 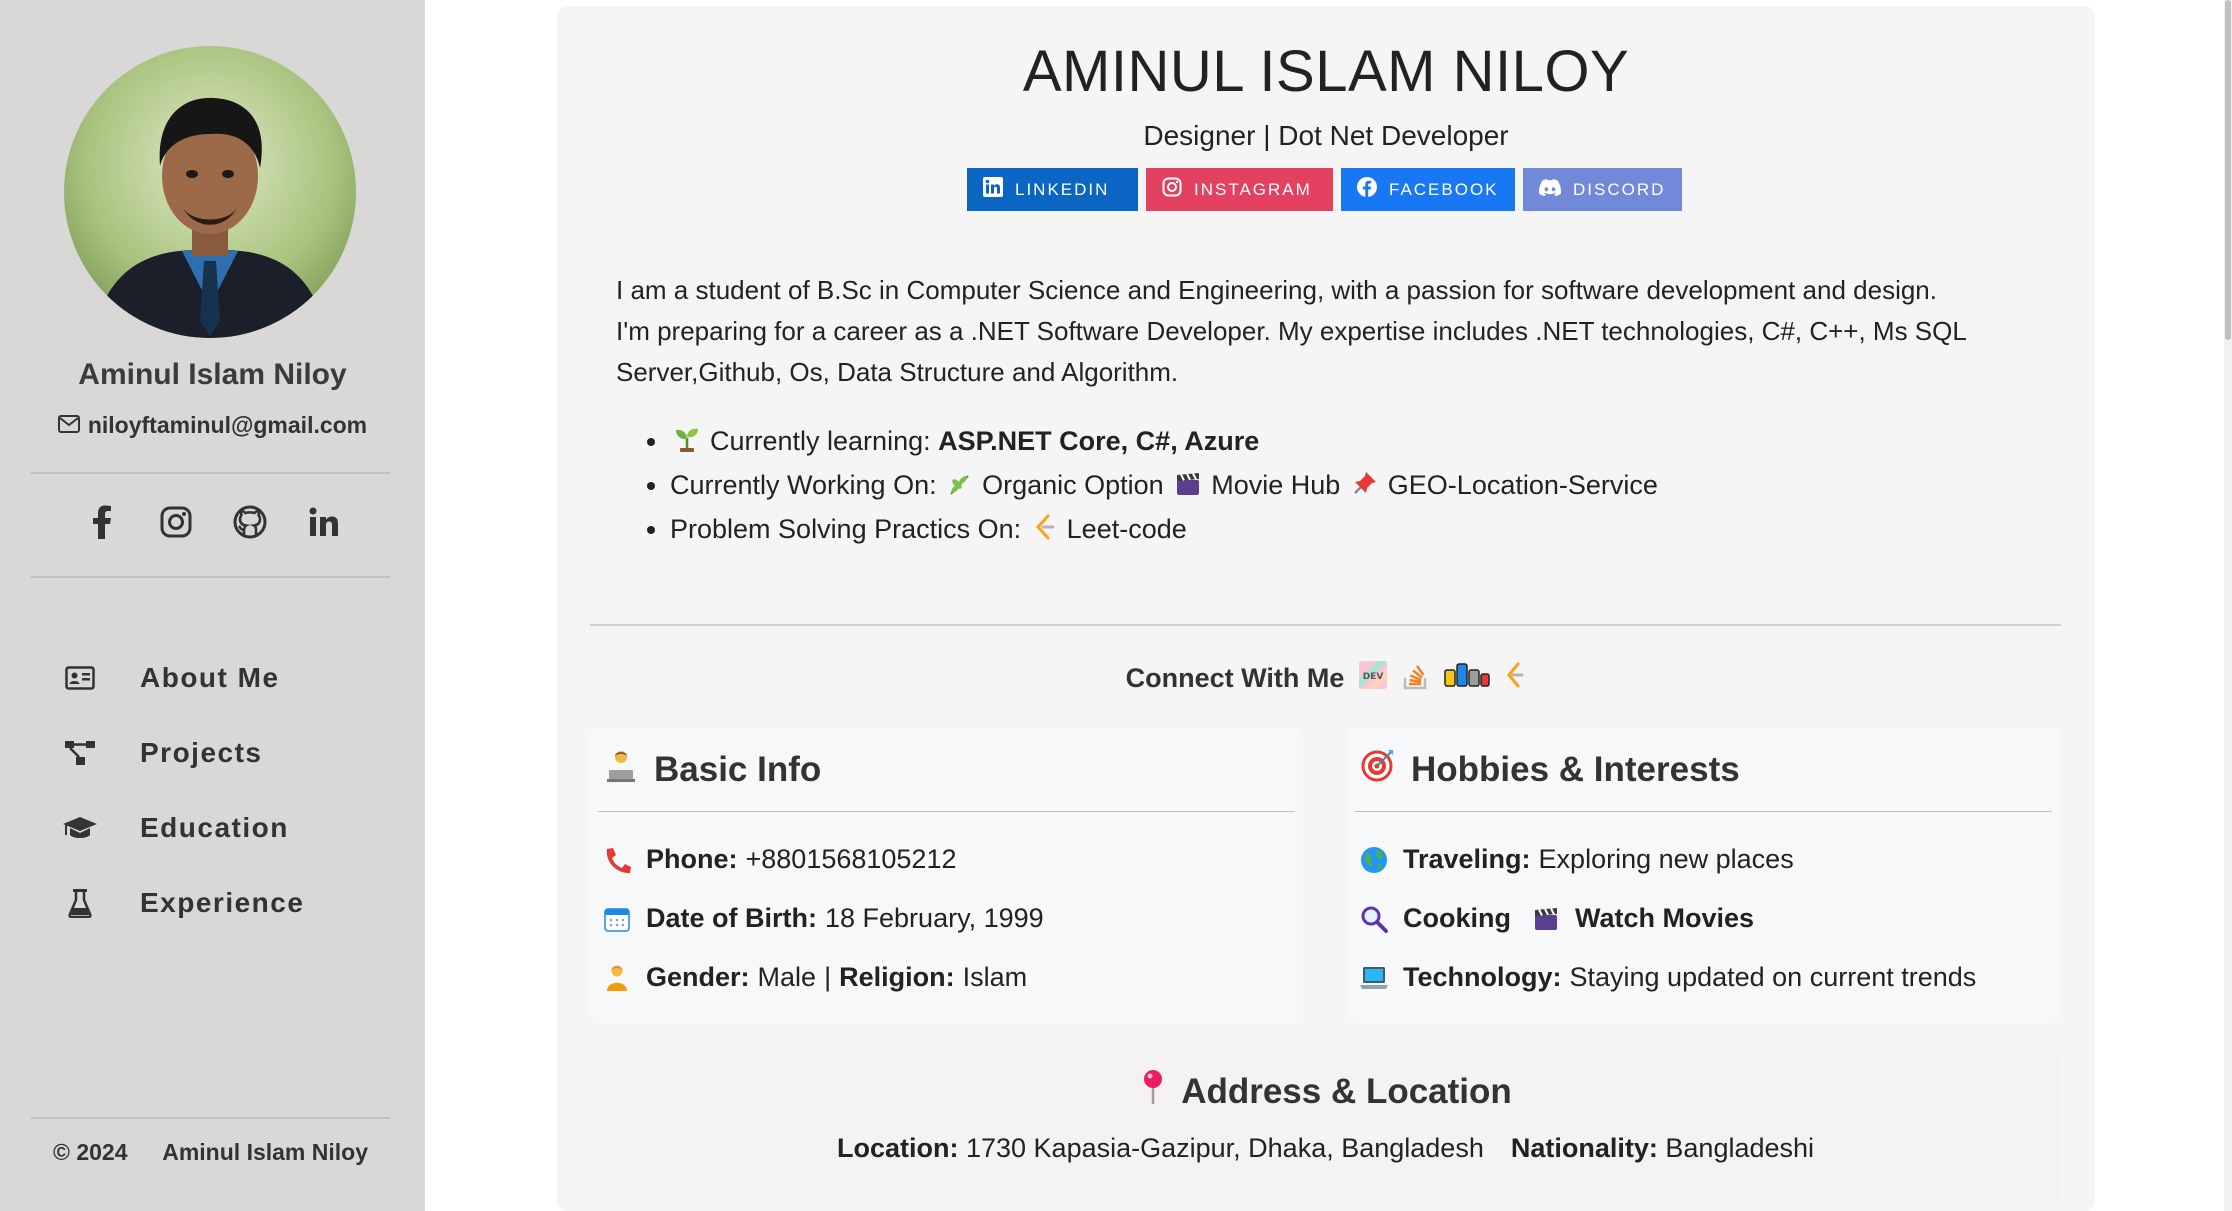 I want to click on page-subtitle: Designer | Dot Net Developer, so click(x=1326, y=135).